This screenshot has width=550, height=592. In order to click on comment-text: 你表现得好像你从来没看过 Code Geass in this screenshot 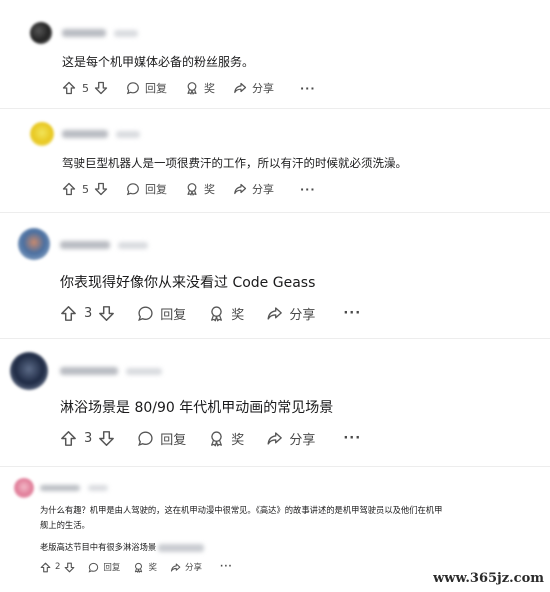, I will do `click(188, 283)`.